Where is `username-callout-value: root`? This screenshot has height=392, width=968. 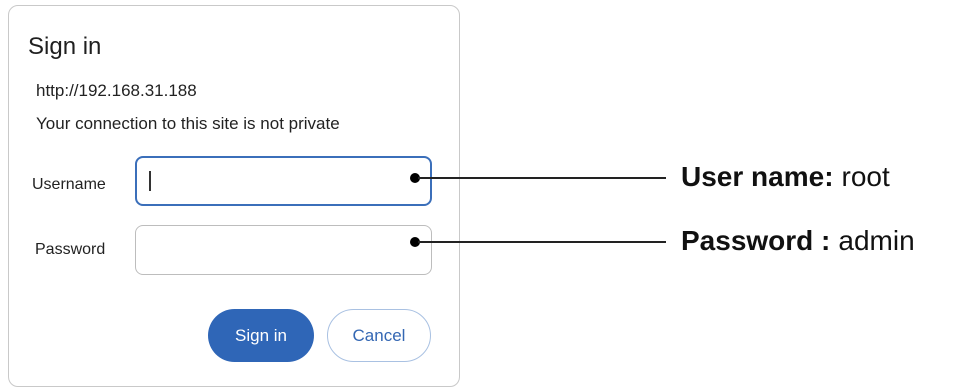
username-callout-value: root is located at coordinates (865, 176).